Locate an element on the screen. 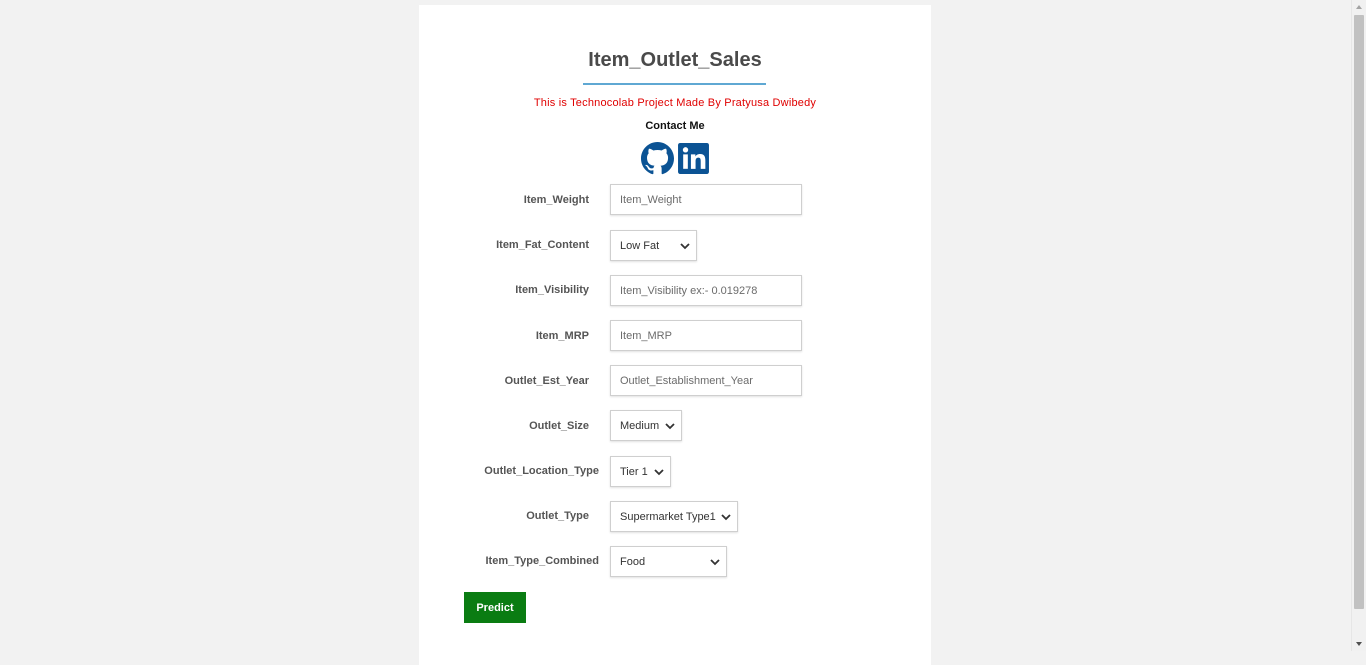 This screenshot has width=1366, height=665. linkedin-icon is located at coordinates (693, 158).